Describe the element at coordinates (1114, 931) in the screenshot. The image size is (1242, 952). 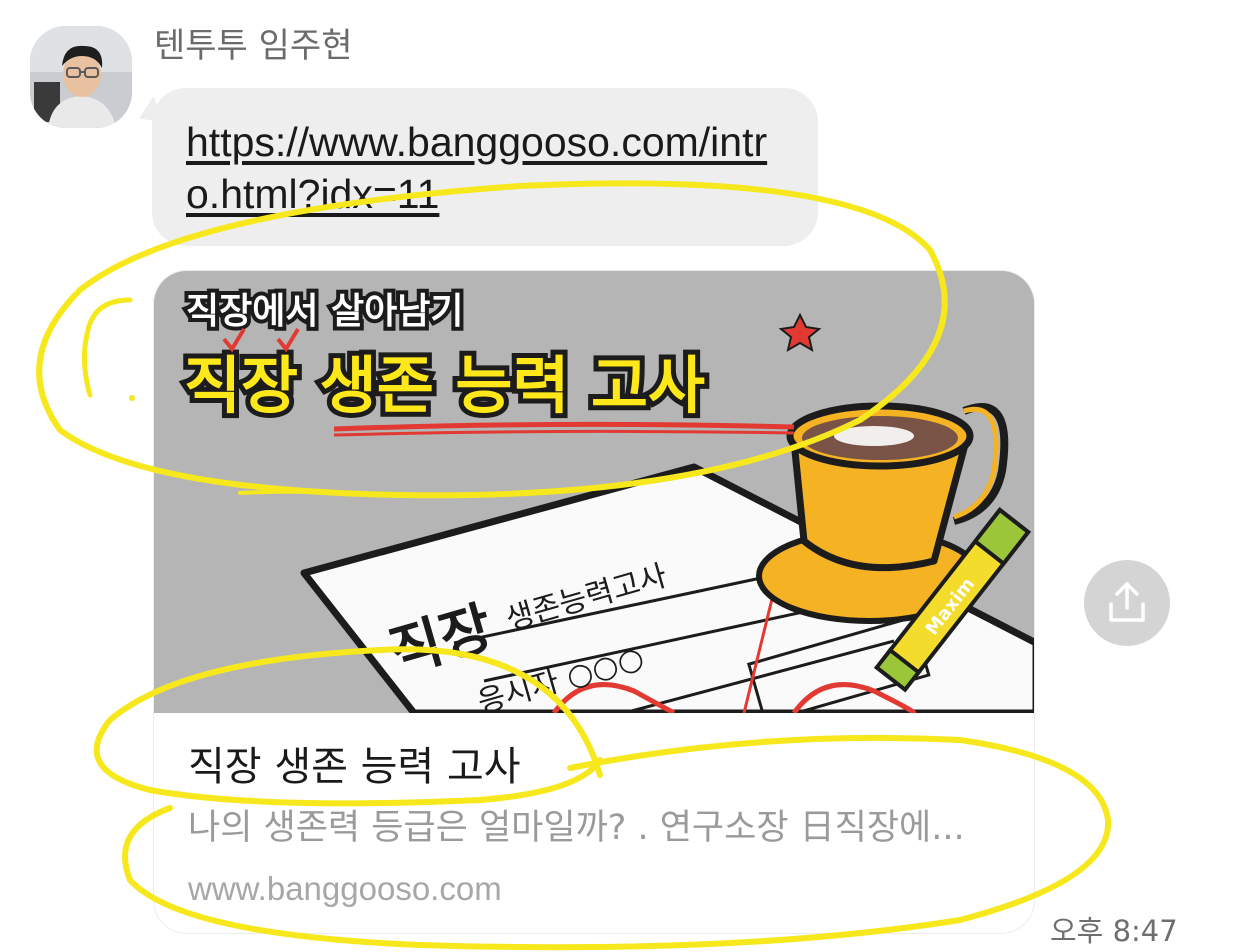
I see `message-timestamp: 오후 8:47` at that location.